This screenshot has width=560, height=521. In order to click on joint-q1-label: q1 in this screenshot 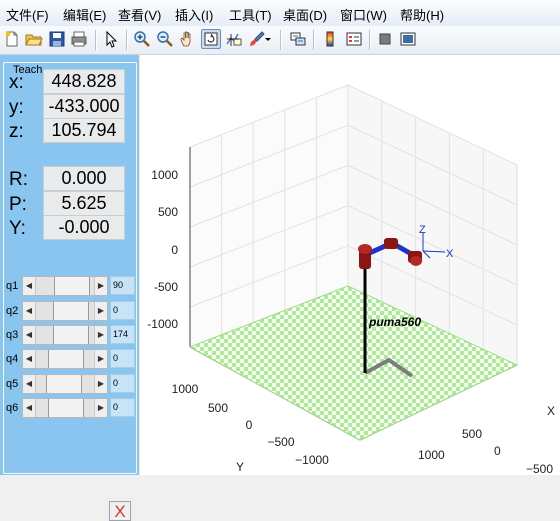, I will do `click(12, 286)`.